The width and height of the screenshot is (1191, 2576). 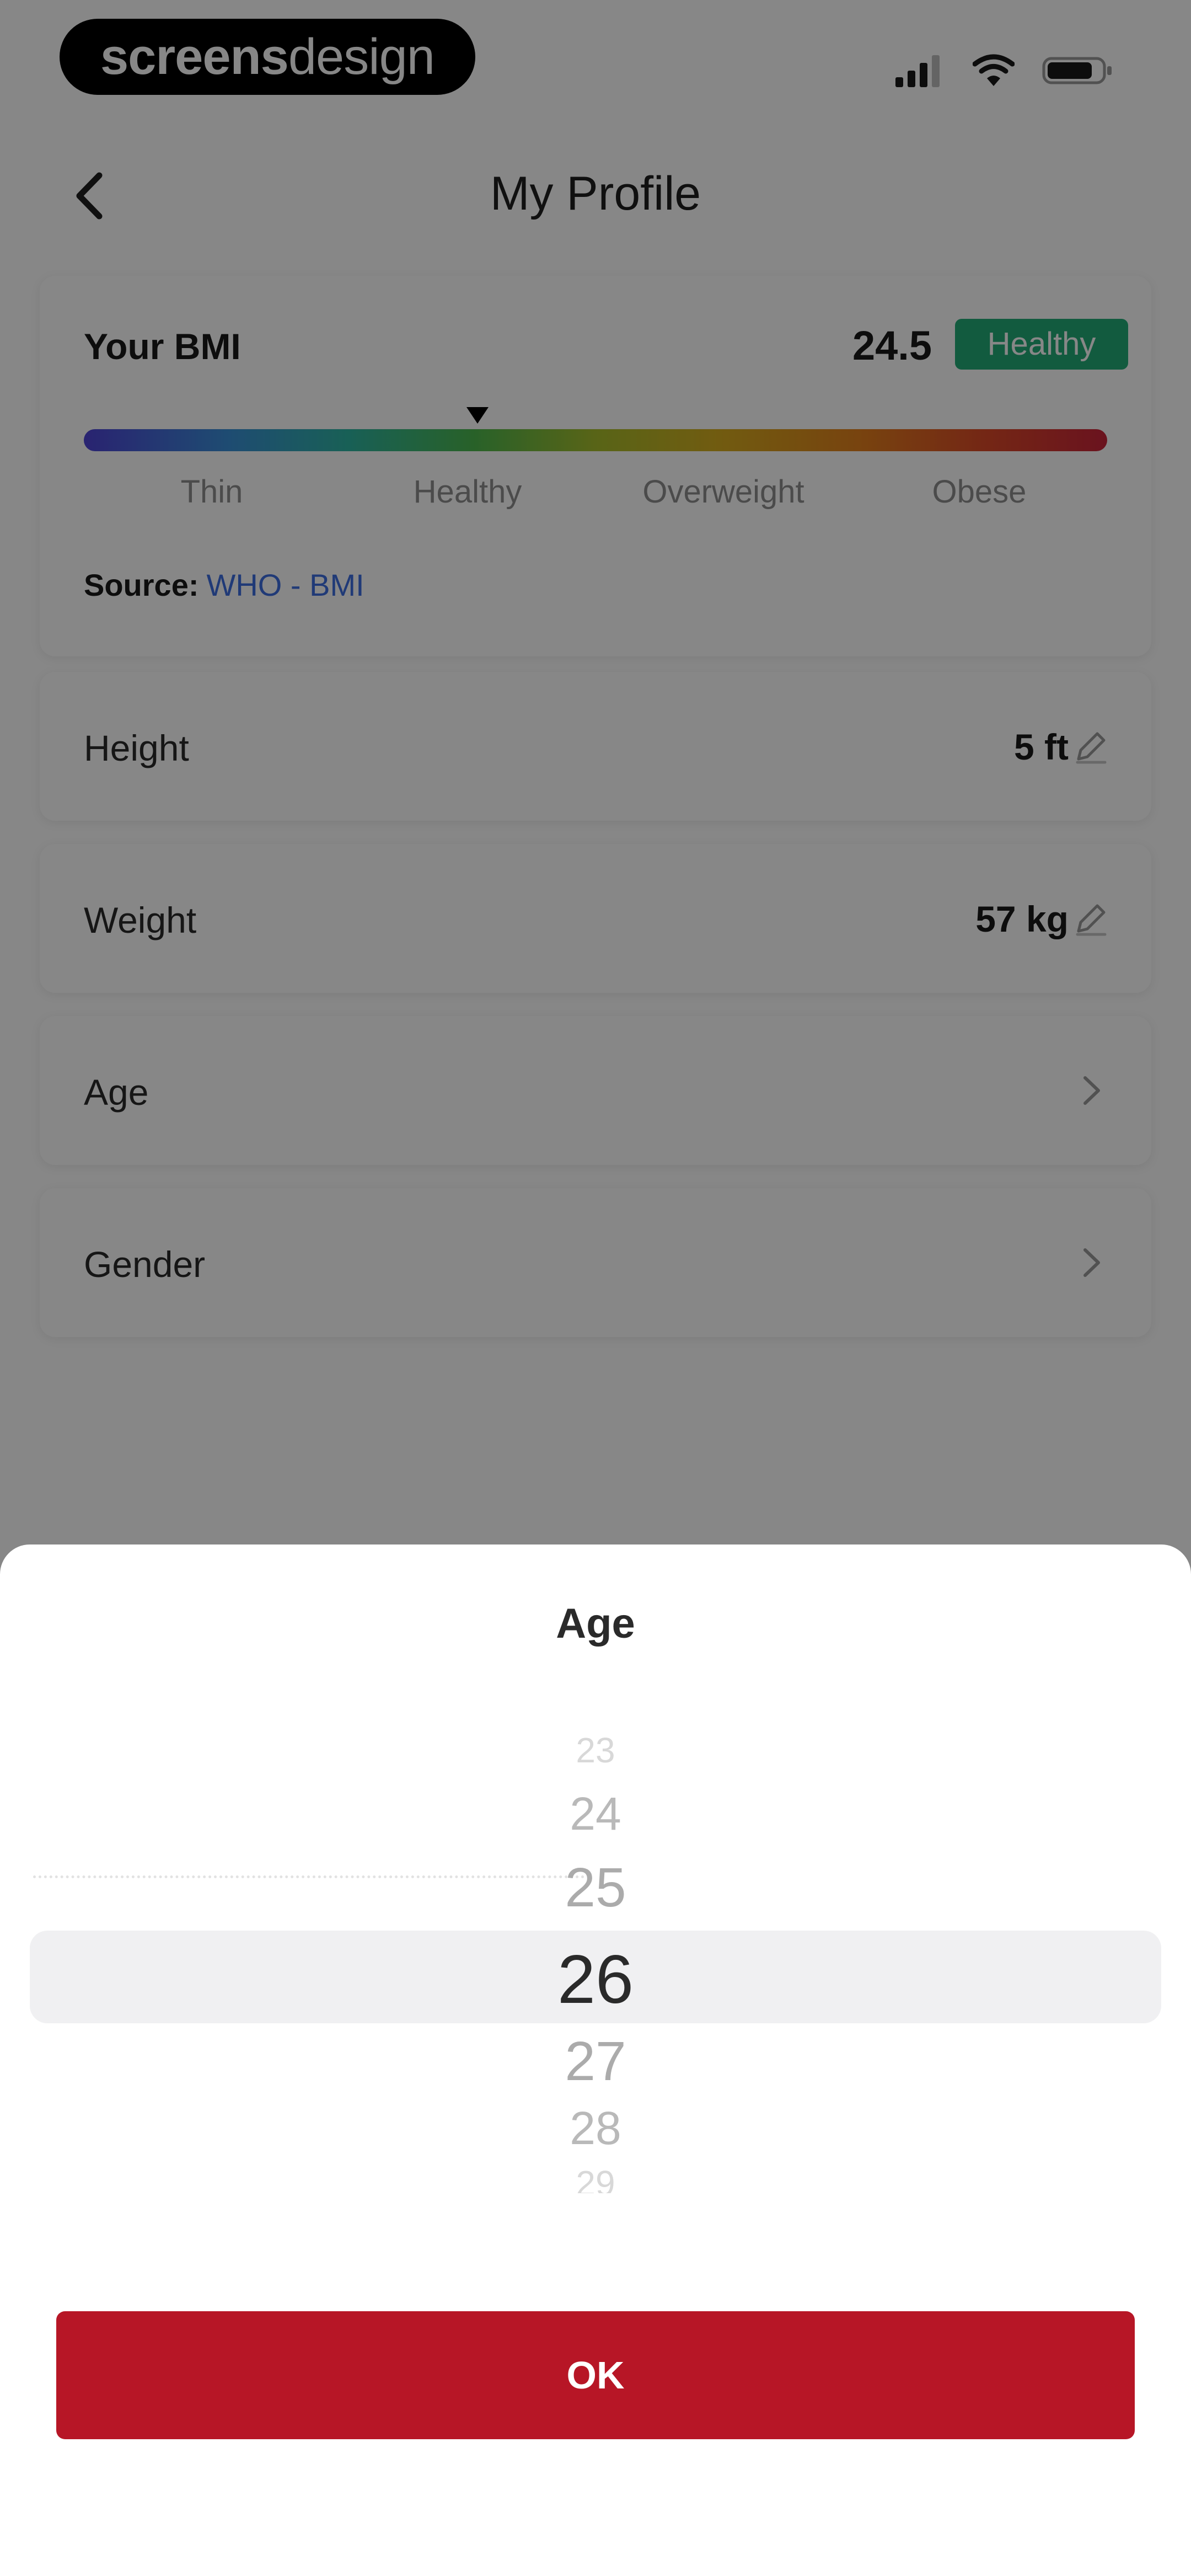 What do you see at coordinates (595, 1888) in the screenshot?
I see `picker-option: 25` at bounding box center [595, 1888].